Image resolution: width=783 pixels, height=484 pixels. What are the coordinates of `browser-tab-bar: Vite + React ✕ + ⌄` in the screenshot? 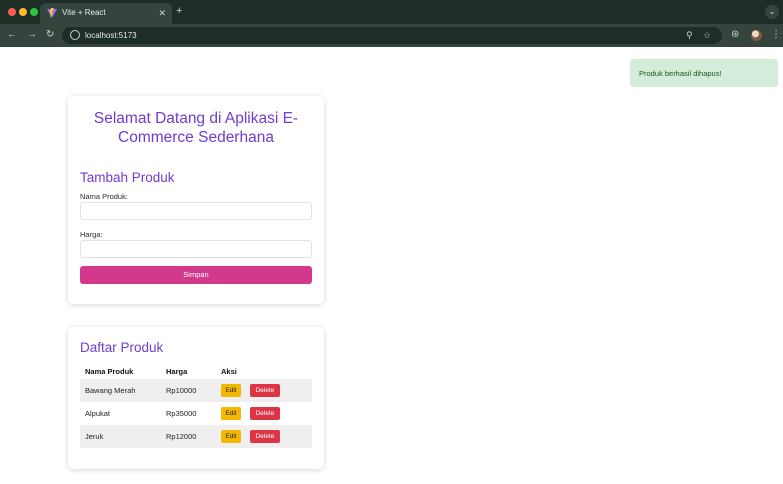 It's located at (391, 12).